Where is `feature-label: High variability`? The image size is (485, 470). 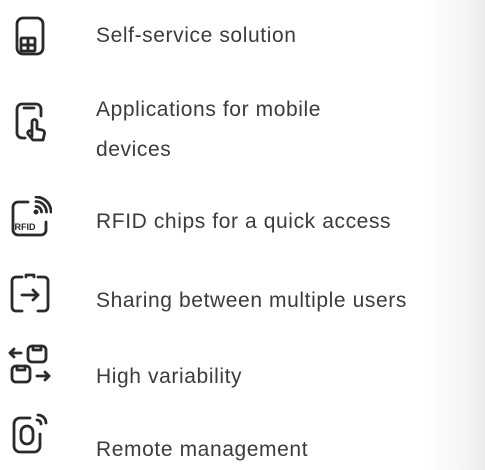 feature-label: High variability is located at coordinates (169, 376).